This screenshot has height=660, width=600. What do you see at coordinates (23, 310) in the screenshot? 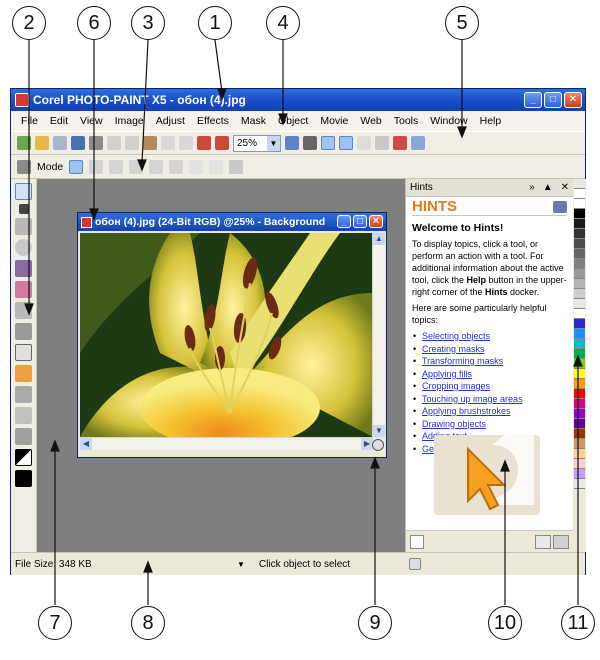
I see `text-tool-icon` at bounding box center [23, 310].